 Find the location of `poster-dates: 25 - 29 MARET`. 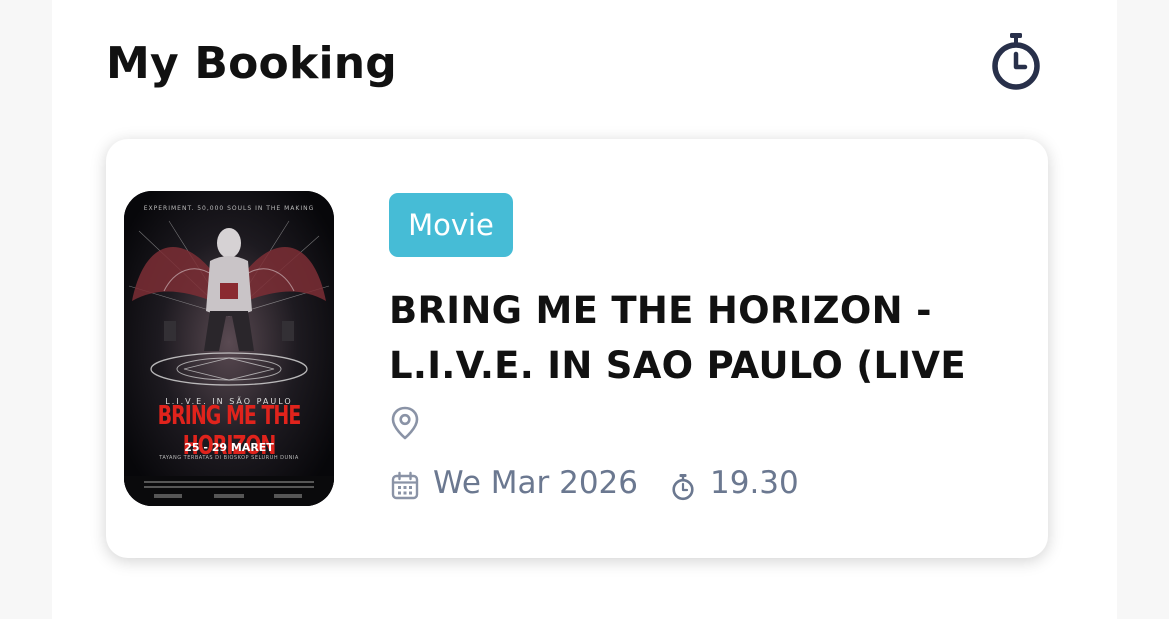

poster-dates: 25 - 29 MARET is located at coordinates (229, 447).